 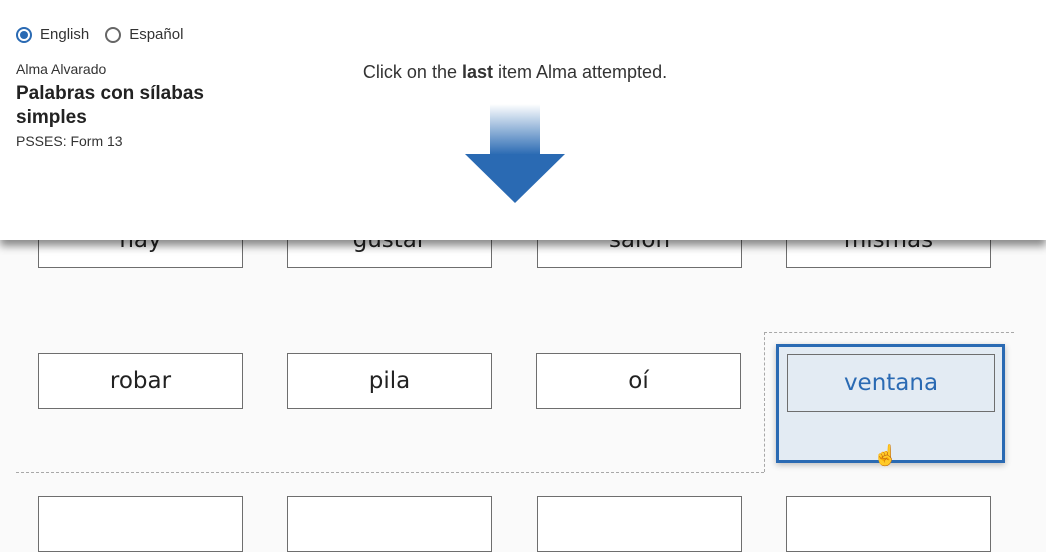 What do you see at coordinates (156, 34) in the screenshot?
I see `radio-espanol-label: Español` at bounding box center [156, 34].